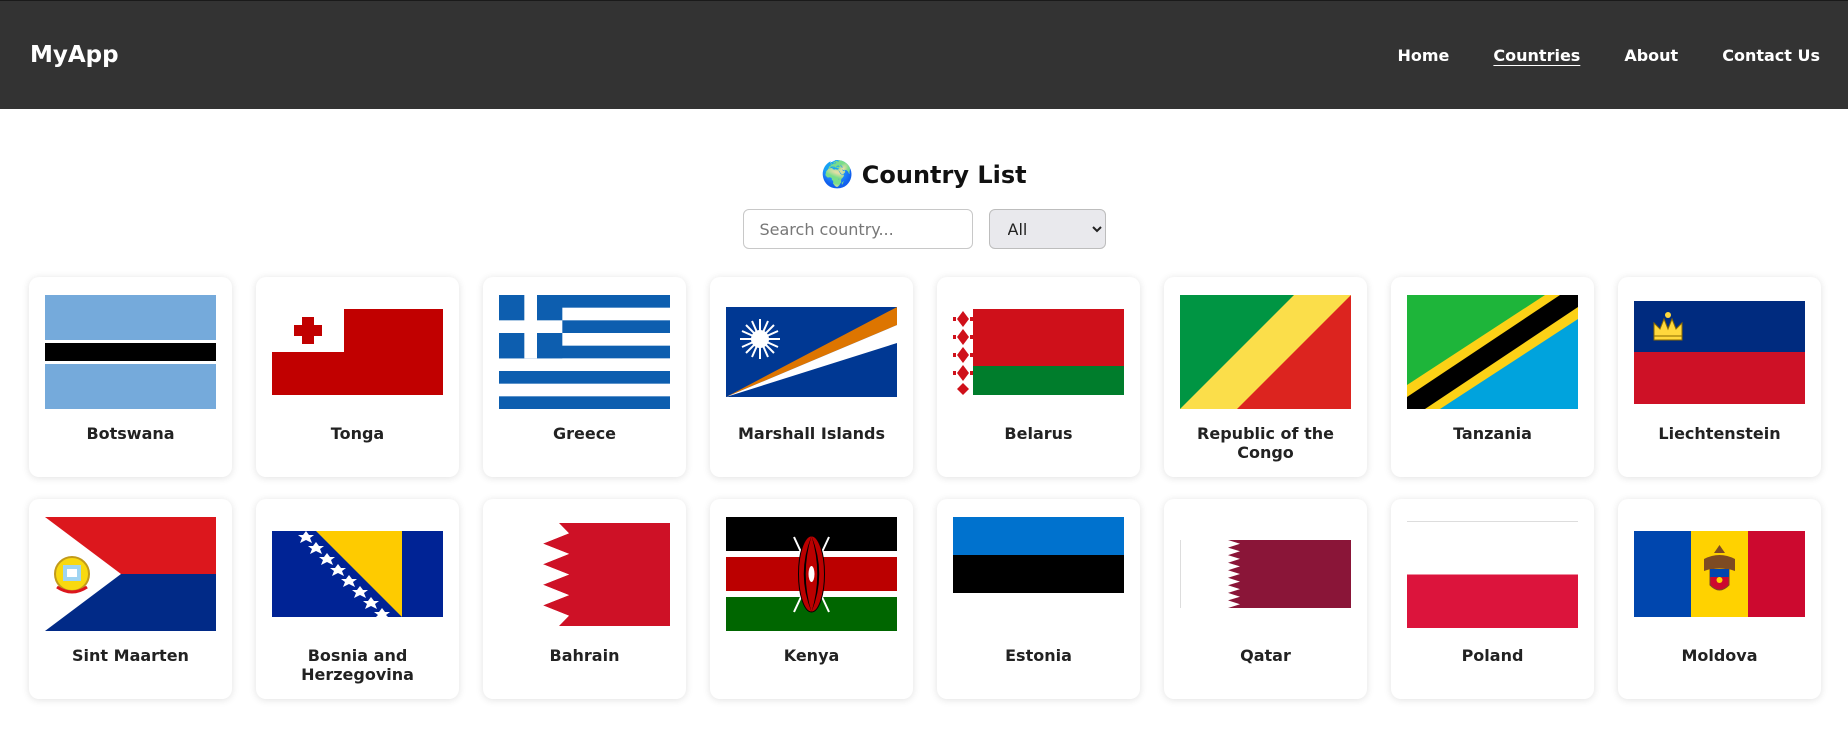  I want to click on globe-icon: 🌍, so click(837, 175).